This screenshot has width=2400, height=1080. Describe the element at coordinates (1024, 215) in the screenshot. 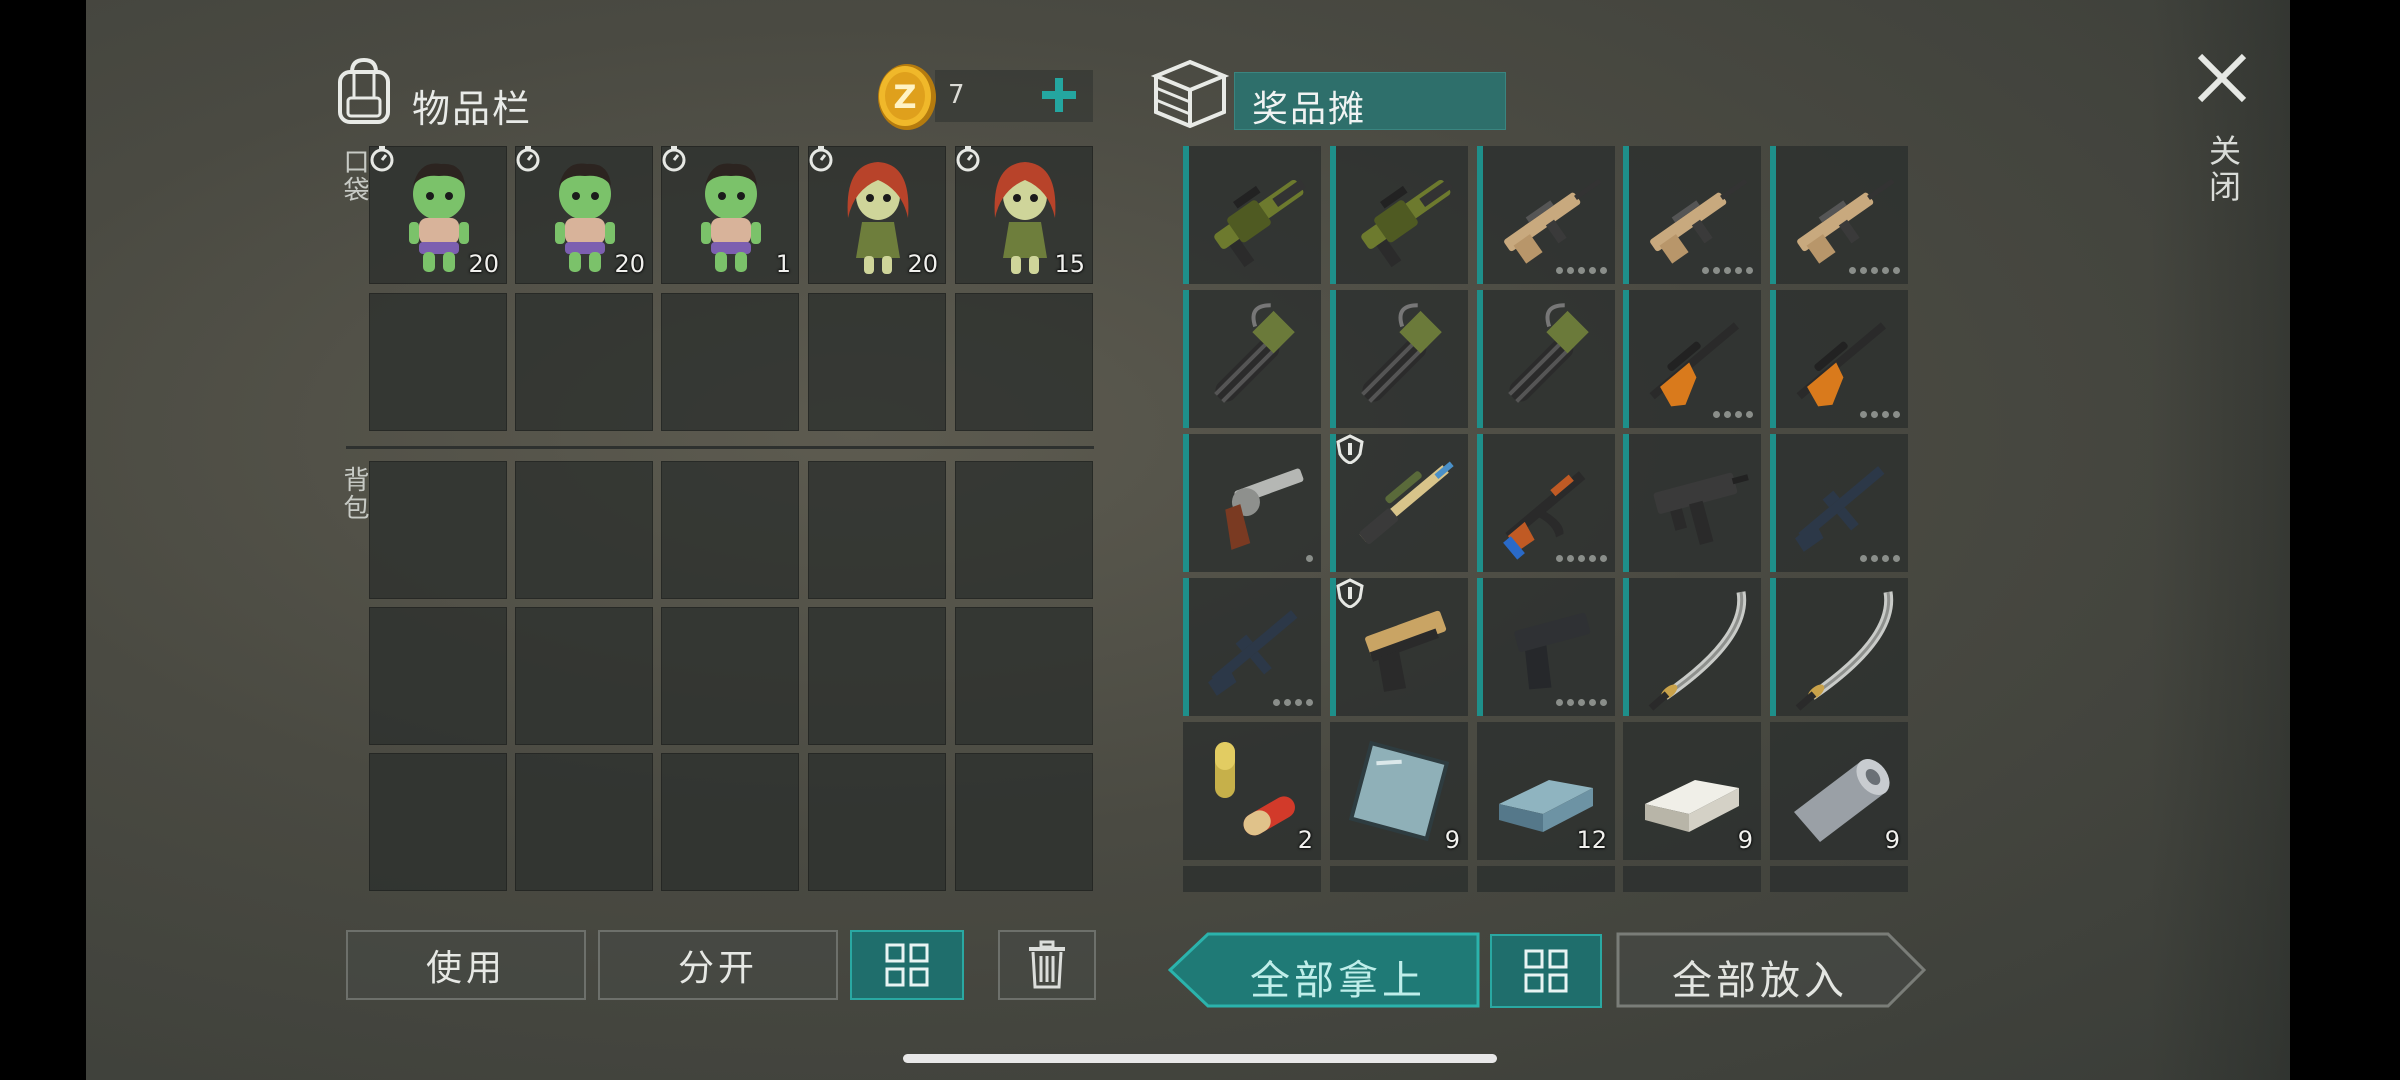

I see `pocket-slot-zombie-doll-girl: 15` at that location.